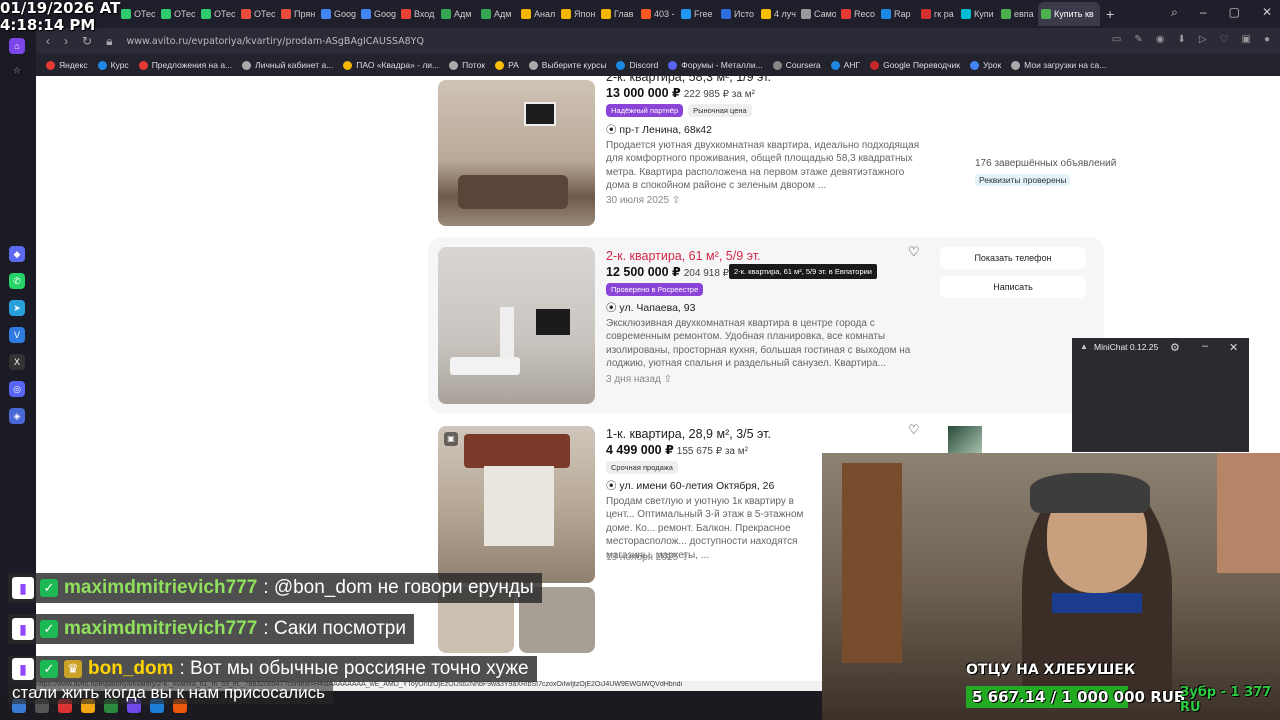 The image size is (1280, 720). Describe the element at coordinates (897, 14) in the screenshot. I see `browser-tab: Rap` at that location.